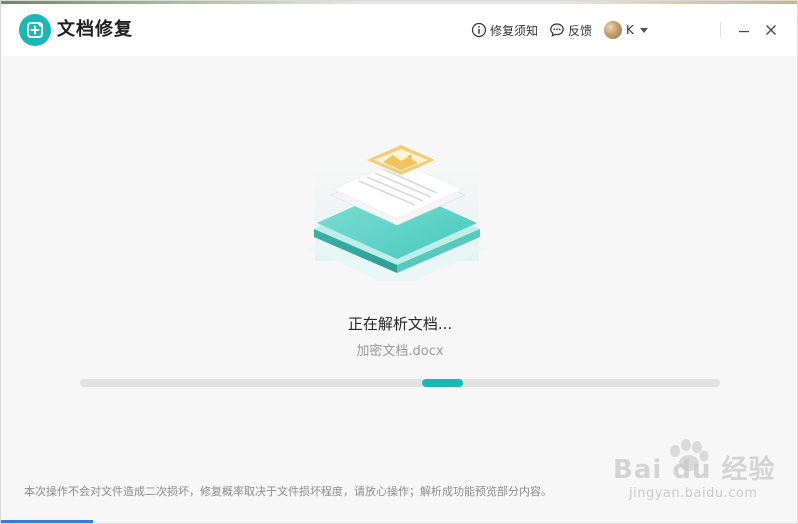 Image resolution: width=798 pixels, height=524 pixels. Describe the element at coordinates (514, 30) in the screenshot. I see `repair-notice-label: 修复须知` at that location.